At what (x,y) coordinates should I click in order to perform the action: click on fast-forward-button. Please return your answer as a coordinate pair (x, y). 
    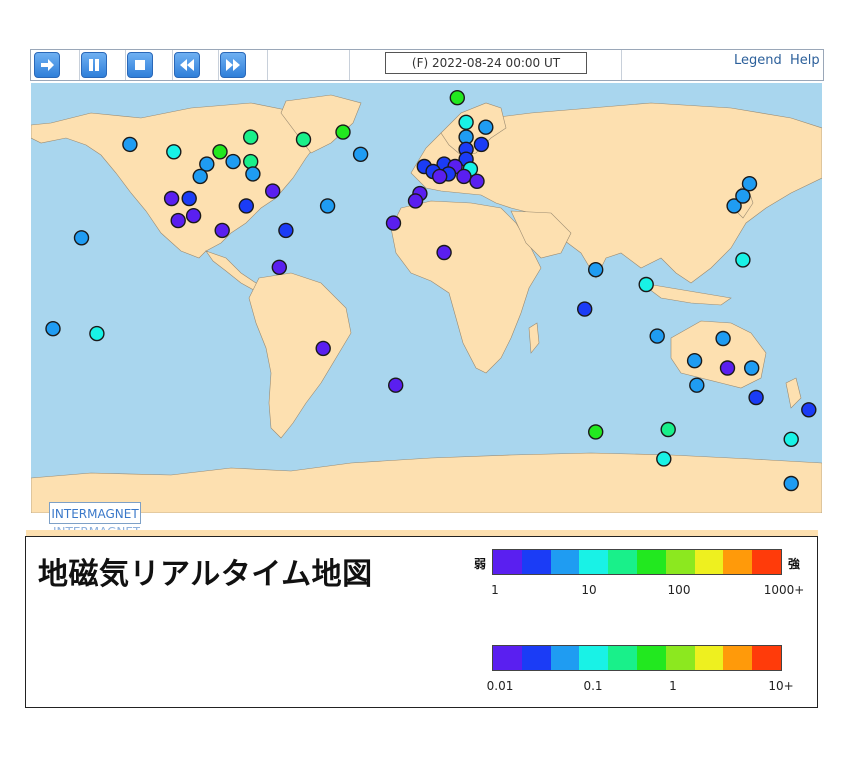
    Looking at the image, I should click on (233, 65).